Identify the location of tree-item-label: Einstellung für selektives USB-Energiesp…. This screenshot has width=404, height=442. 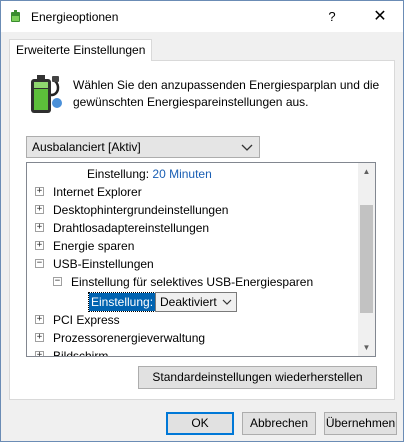
(192, 282).